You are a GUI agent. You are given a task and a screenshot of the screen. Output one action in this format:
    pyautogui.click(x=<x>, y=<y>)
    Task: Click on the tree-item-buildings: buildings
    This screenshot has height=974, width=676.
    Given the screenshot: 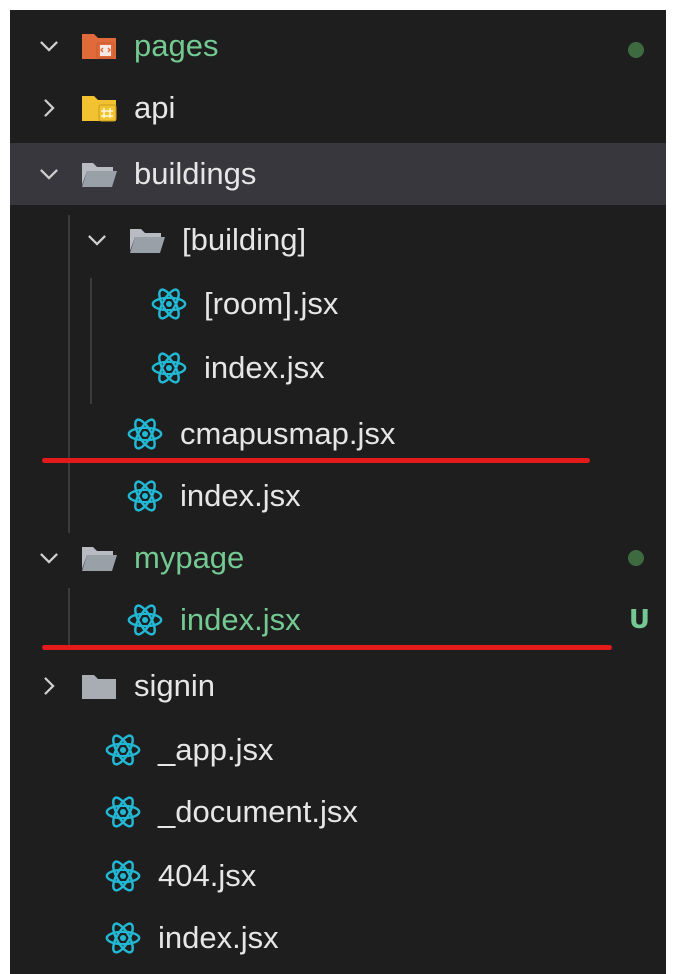 What is the action you would take?
    pyautogui.click(x=338, y=174)
    